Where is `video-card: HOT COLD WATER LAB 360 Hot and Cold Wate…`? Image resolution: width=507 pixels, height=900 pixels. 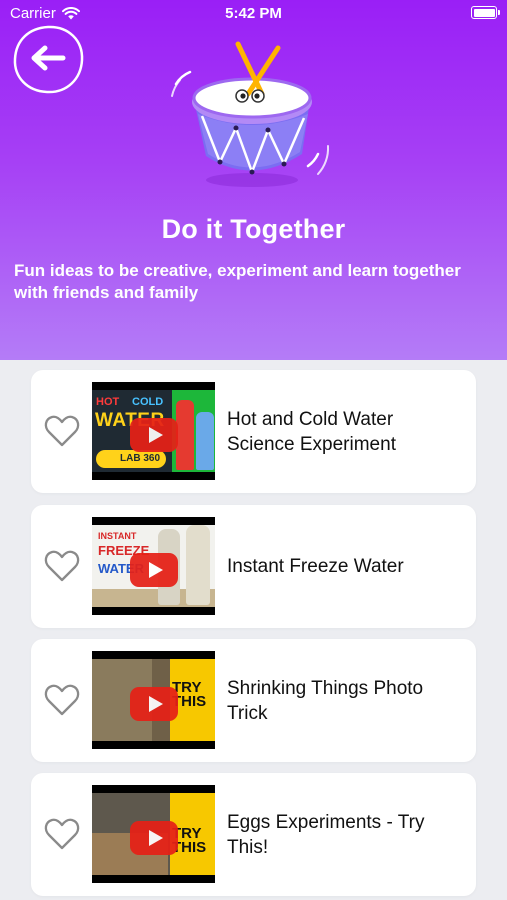
video-card: HOT COLD WATER LAB 360 Hot and Cold Wate… is located at coordinates (253, 431).